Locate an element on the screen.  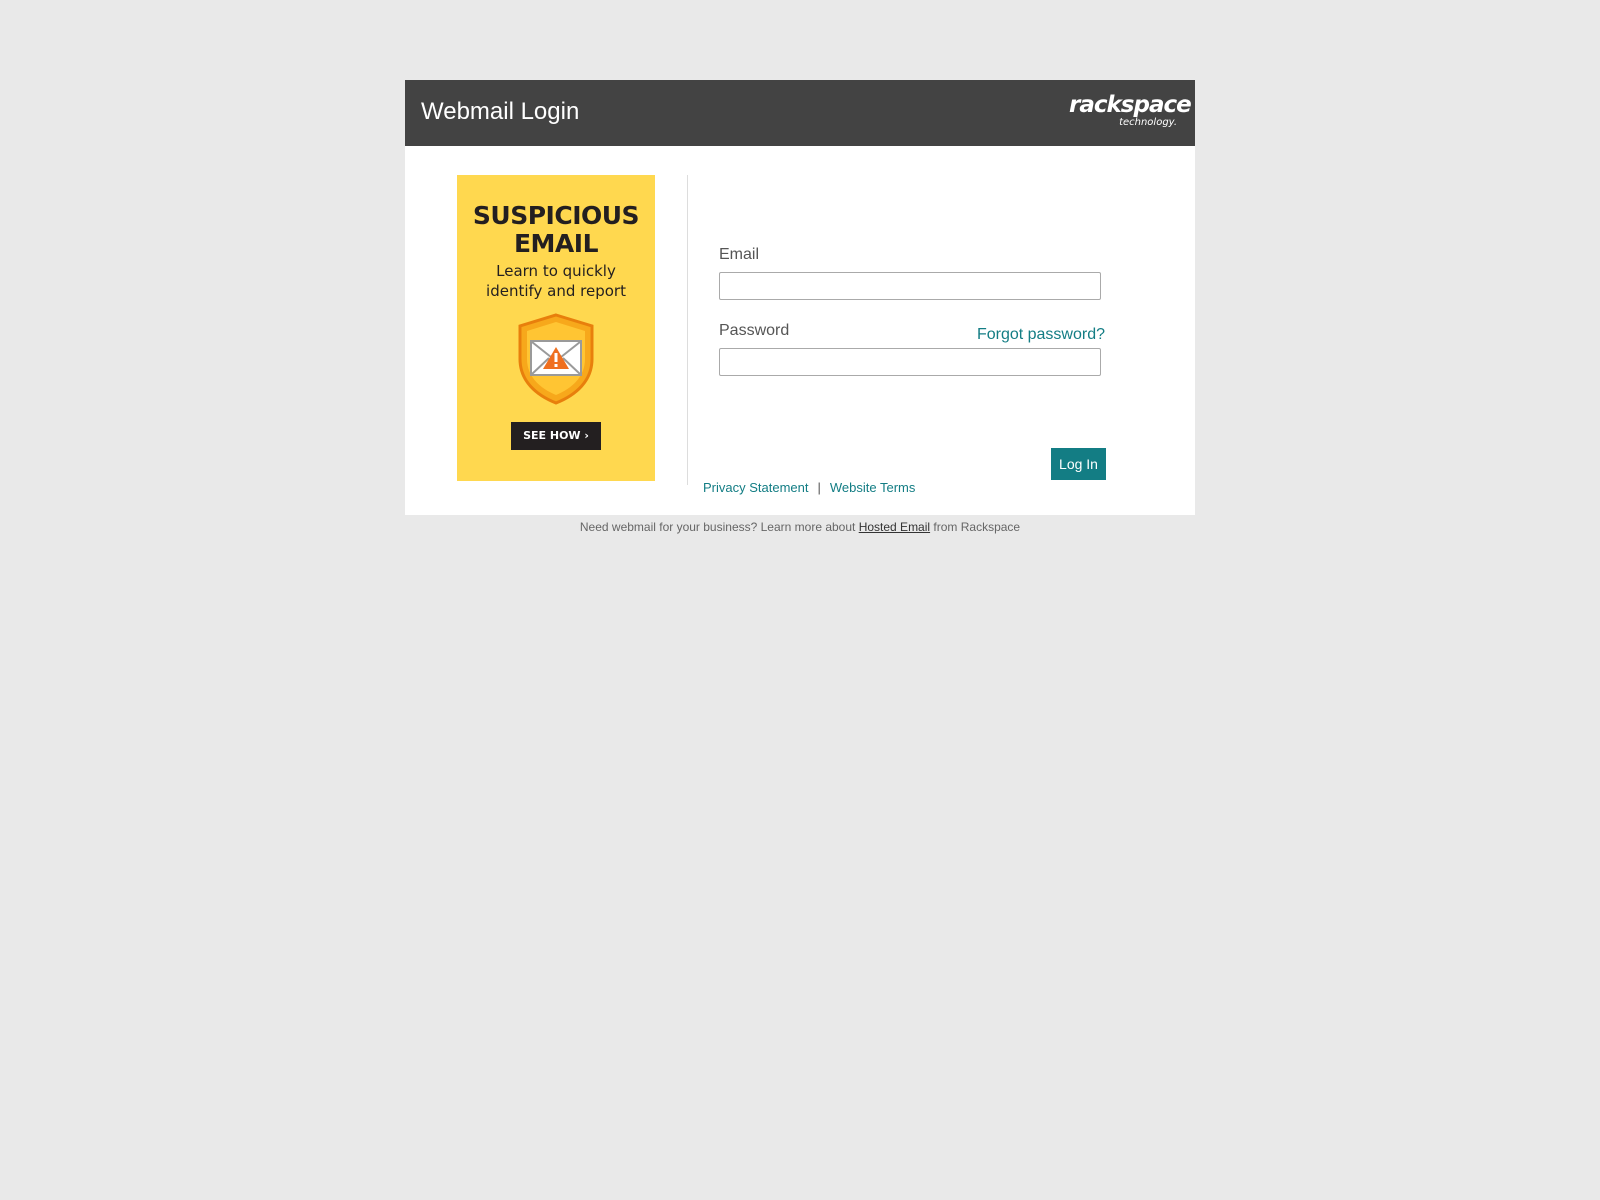
password-label: Password is located at coordinates (754, 330).